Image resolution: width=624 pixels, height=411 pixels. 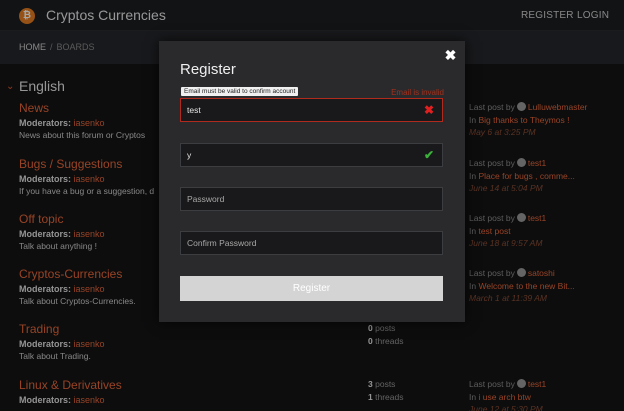 I want to click on password-field, so click(x=311, y=199).